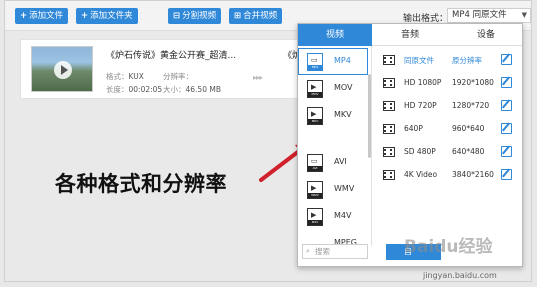 The image size is (537, 287). I want to click on add-file-button: + 添加文件, so click(42, 16).